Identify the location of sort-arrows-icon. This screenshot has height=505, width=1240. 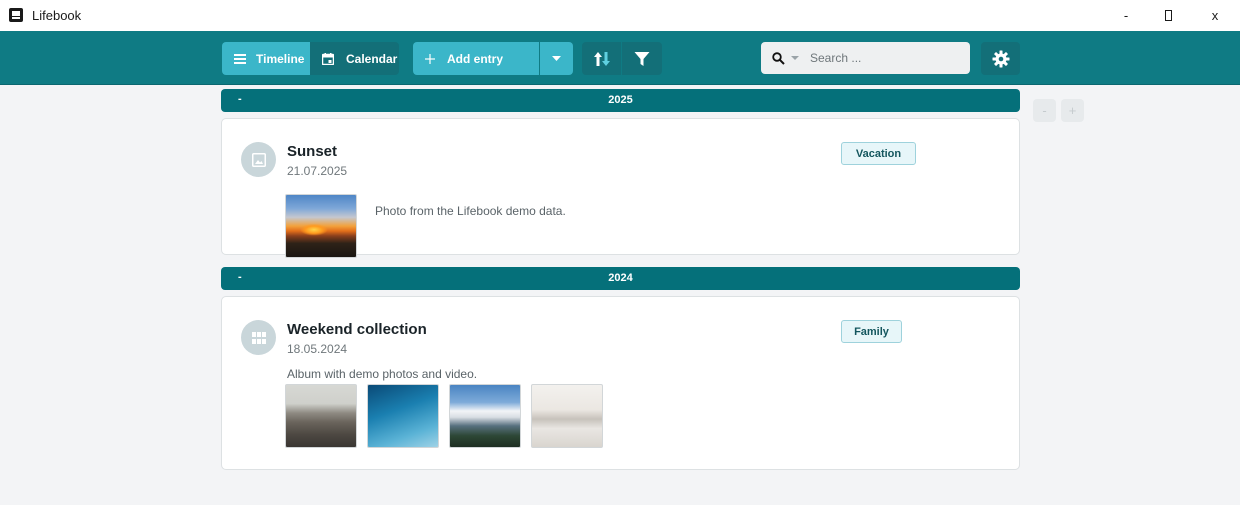
(602, 59).